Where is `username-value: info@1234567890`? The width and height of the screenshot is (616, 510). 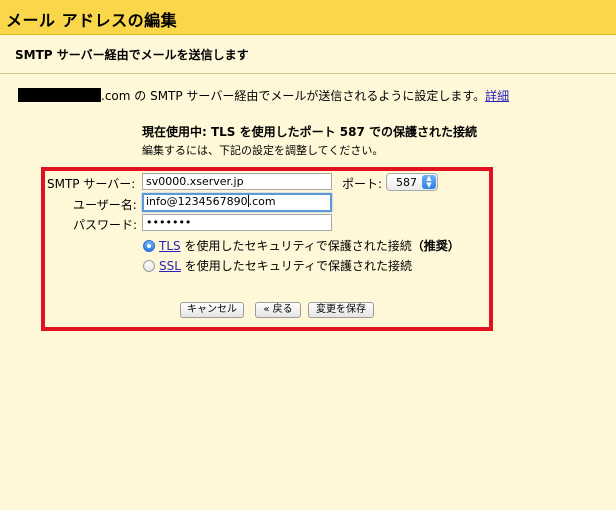 username-value: info@1234567890 is located at coordinates (197, 201).